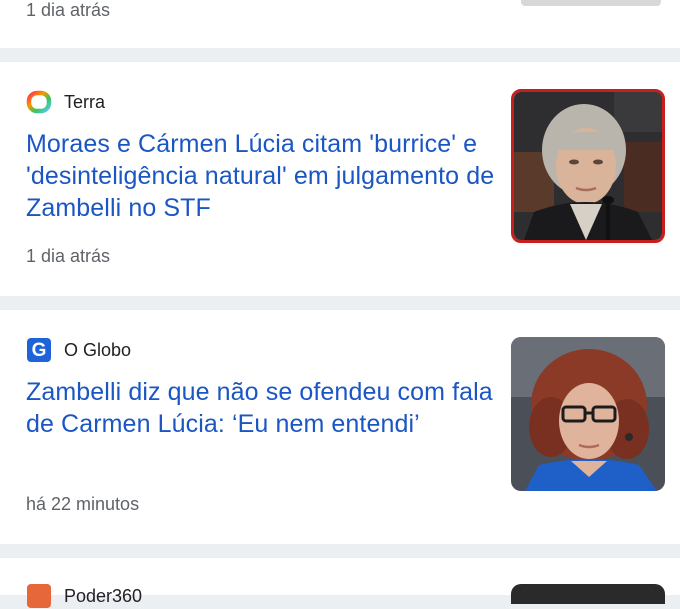 The width and height of the screenshot is (680, 609). What do you see at coordinates (83, 504) in the screenshot?
I see `article-time: há 22 minutos` at bounding box center [83, 504].